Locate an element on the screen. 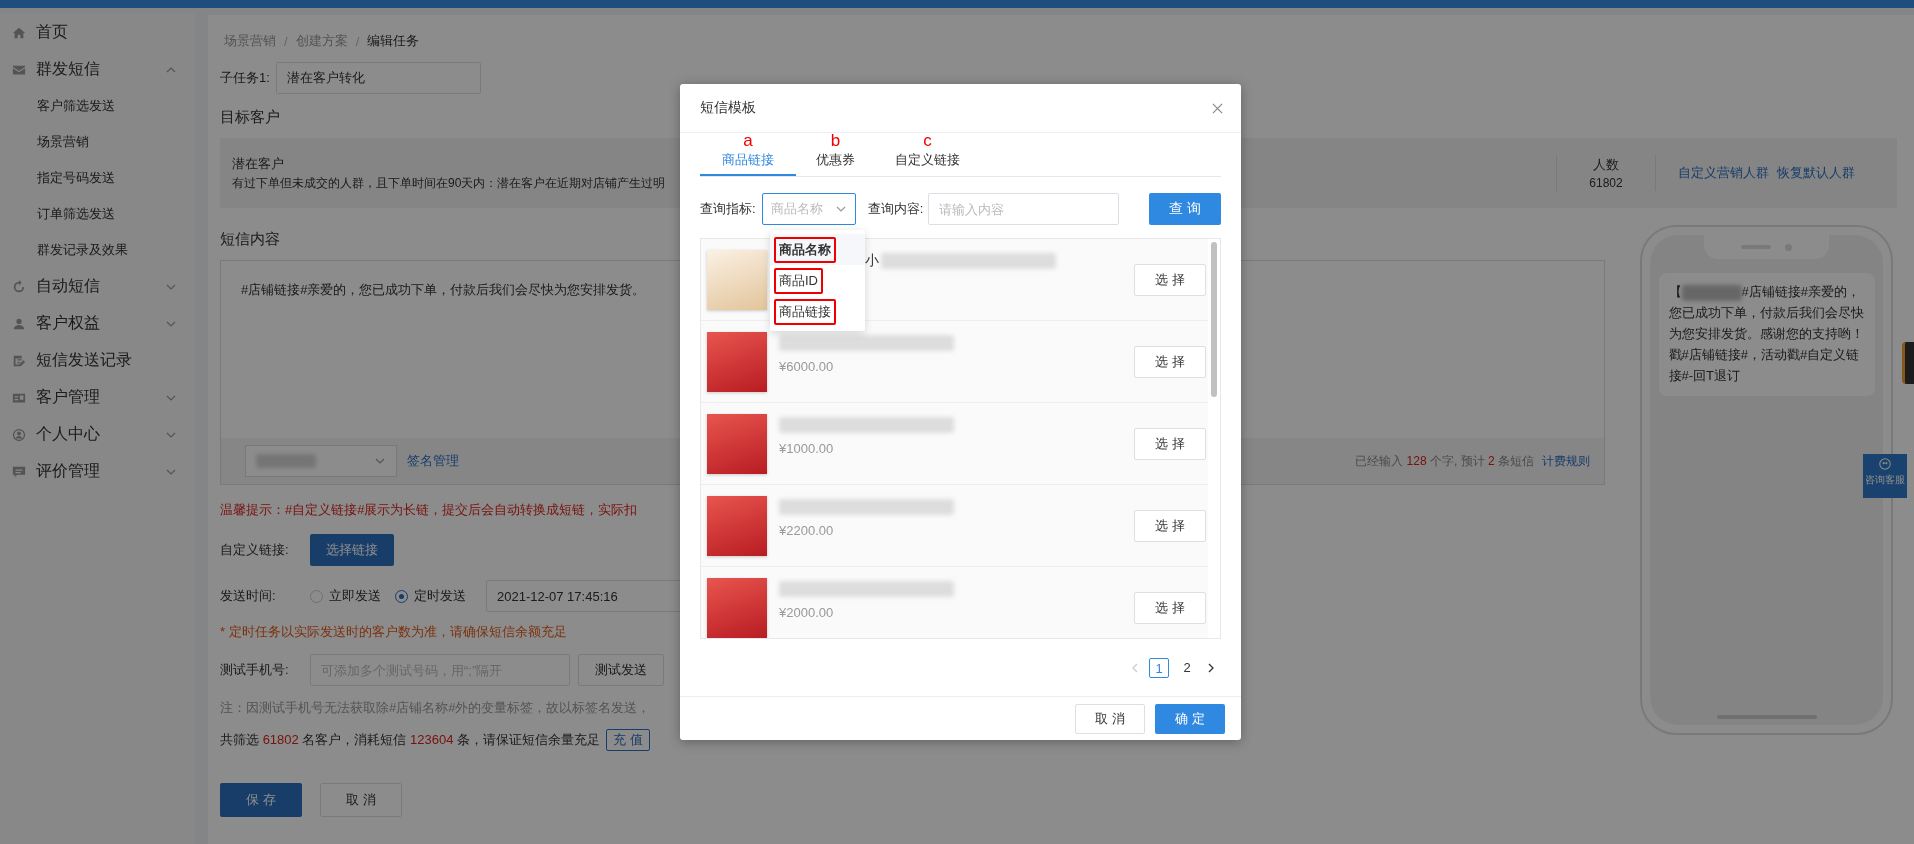 Image resolution: width=1914 pixels, height=844 pixels. tab: b 优惠券 is located at coordinates (835, 154).